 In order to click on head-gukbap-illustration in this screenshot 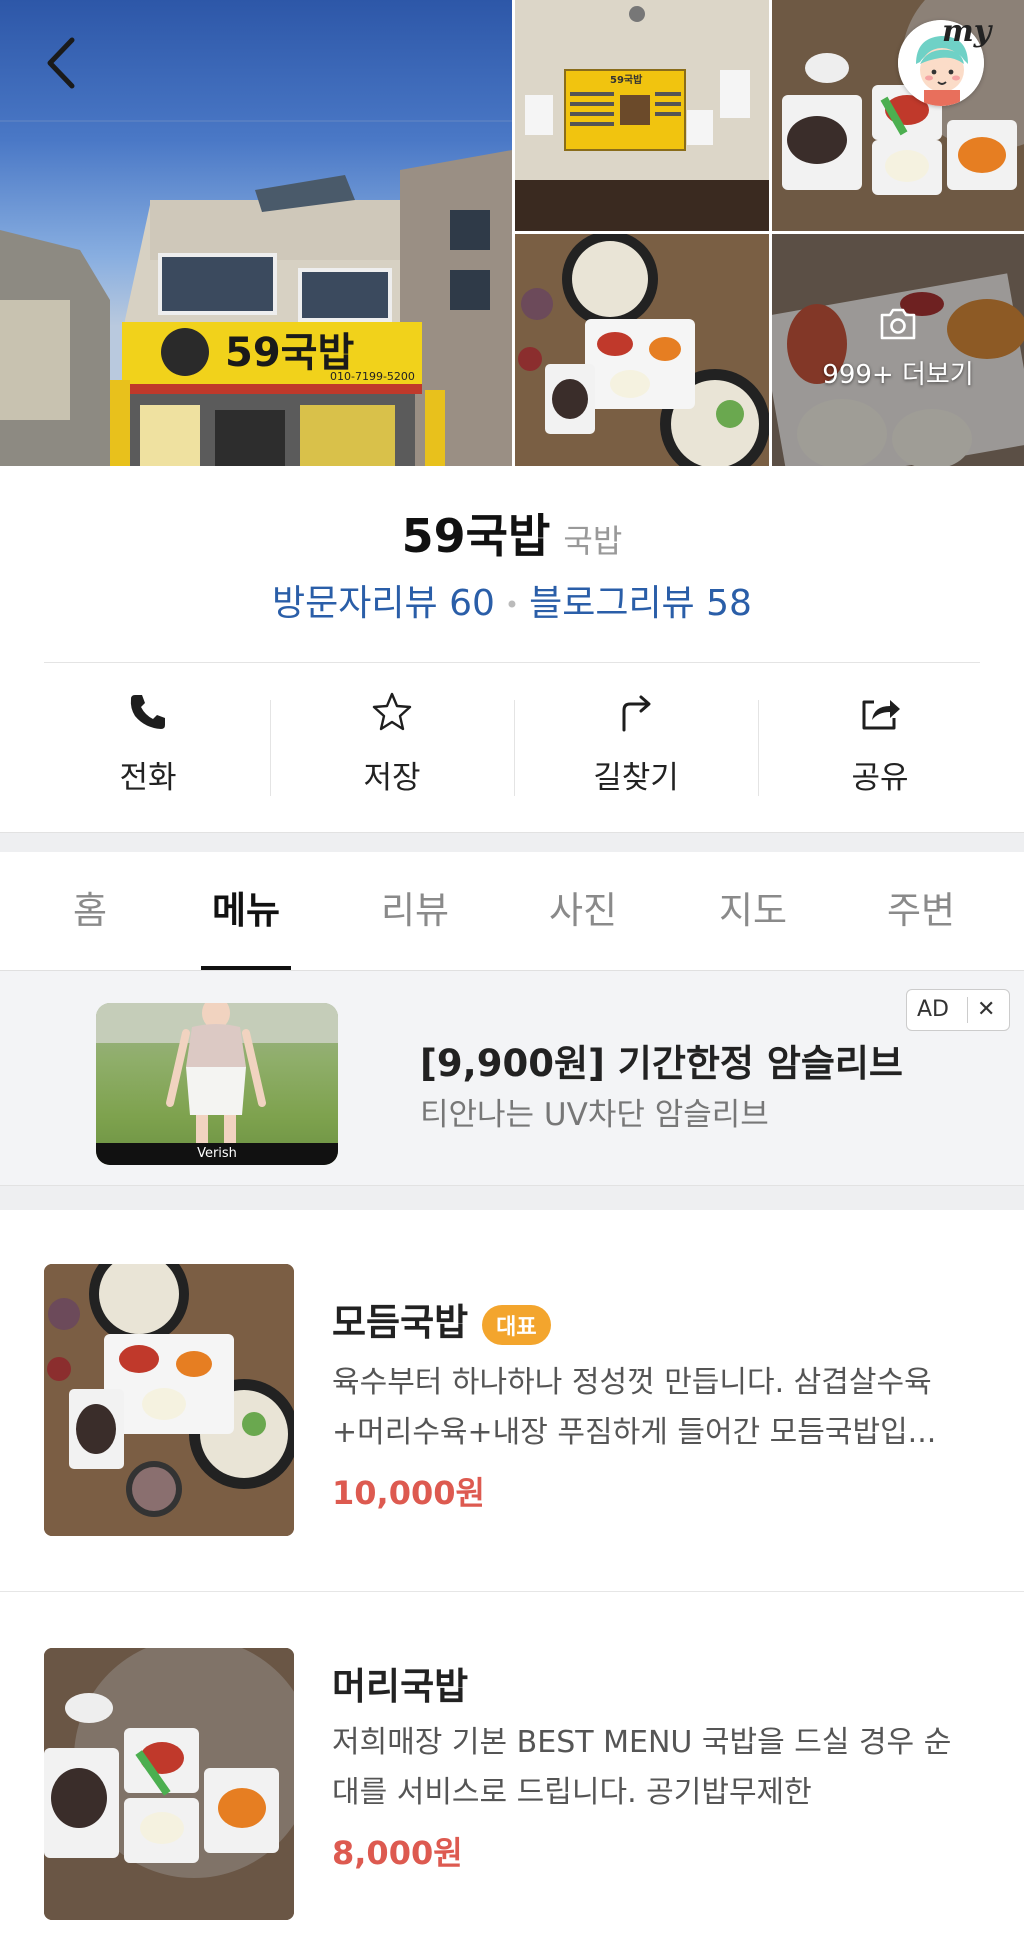, I will do `click(169, 1784)`.